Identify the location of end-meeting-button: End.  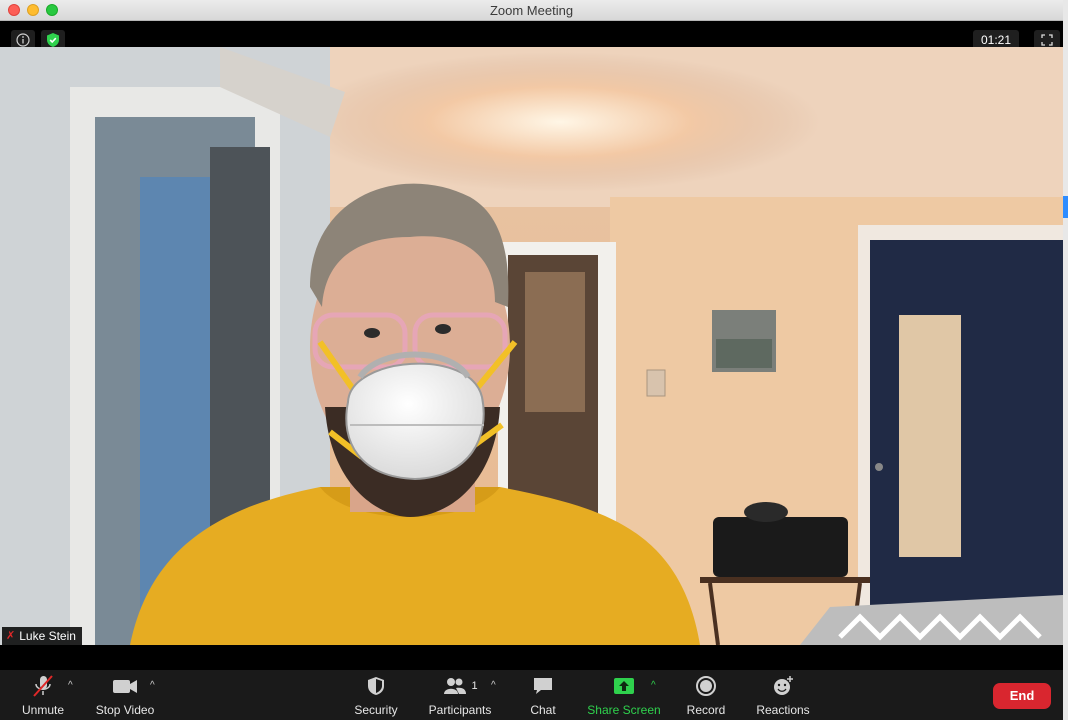
(1022, 696).